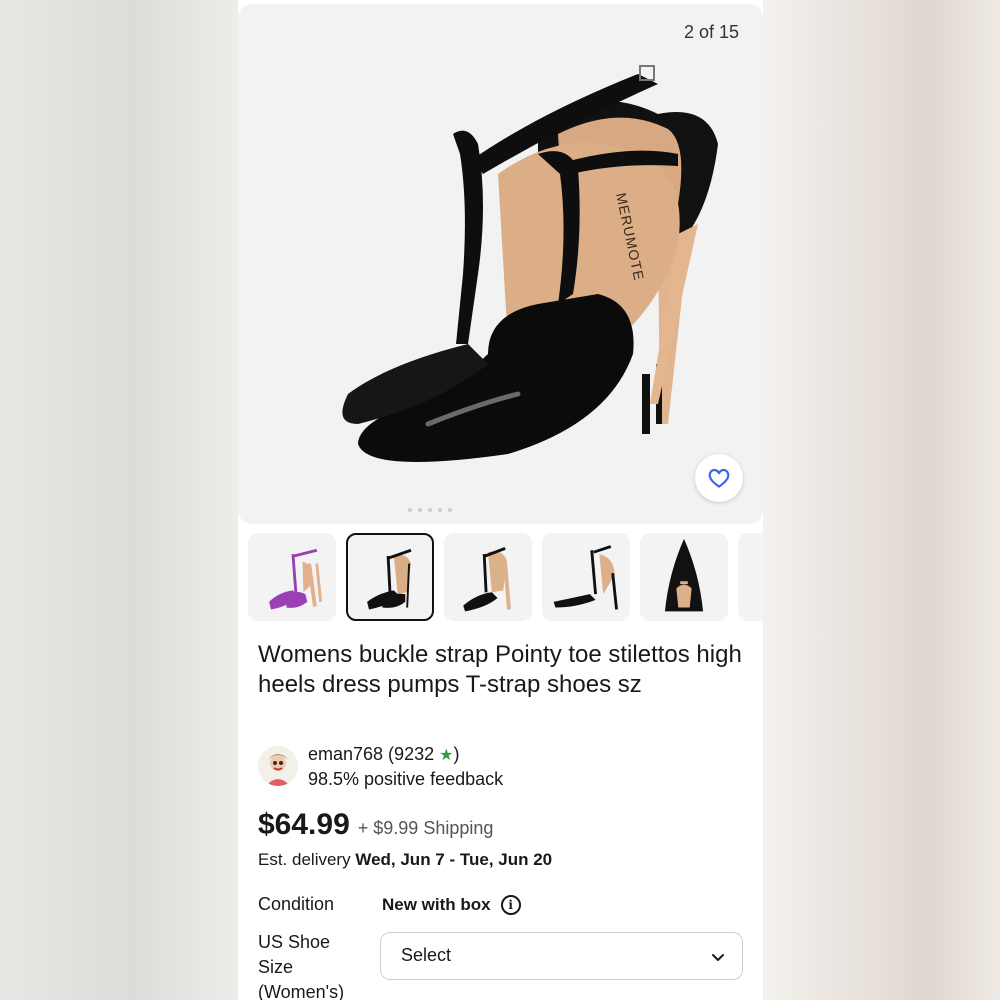 The height and width of the screenshot is (1000, 1000). What do you see at coordinates (561, 956) in the screenshot?
I see `size-select: Select` at bounding box center [561, 956].